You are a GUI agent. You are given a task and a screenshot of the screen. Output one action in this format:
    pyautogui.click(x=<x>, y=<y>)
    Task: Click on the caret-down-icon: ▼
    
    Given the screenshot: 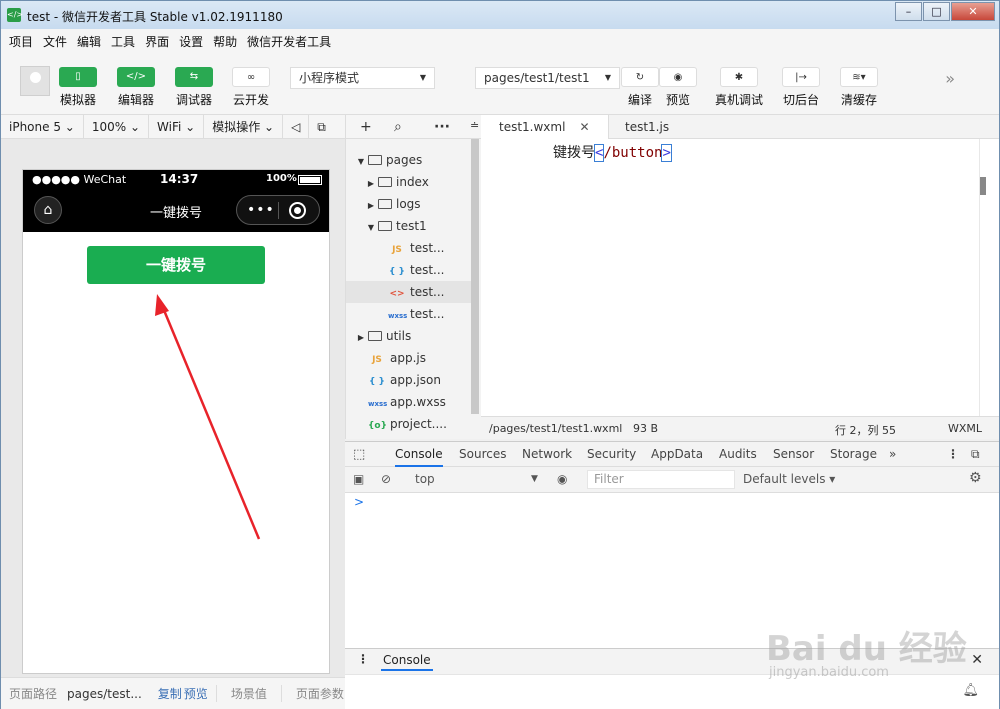 What is the action you would take?
    pyautogui.click(x=534, y=479)
    